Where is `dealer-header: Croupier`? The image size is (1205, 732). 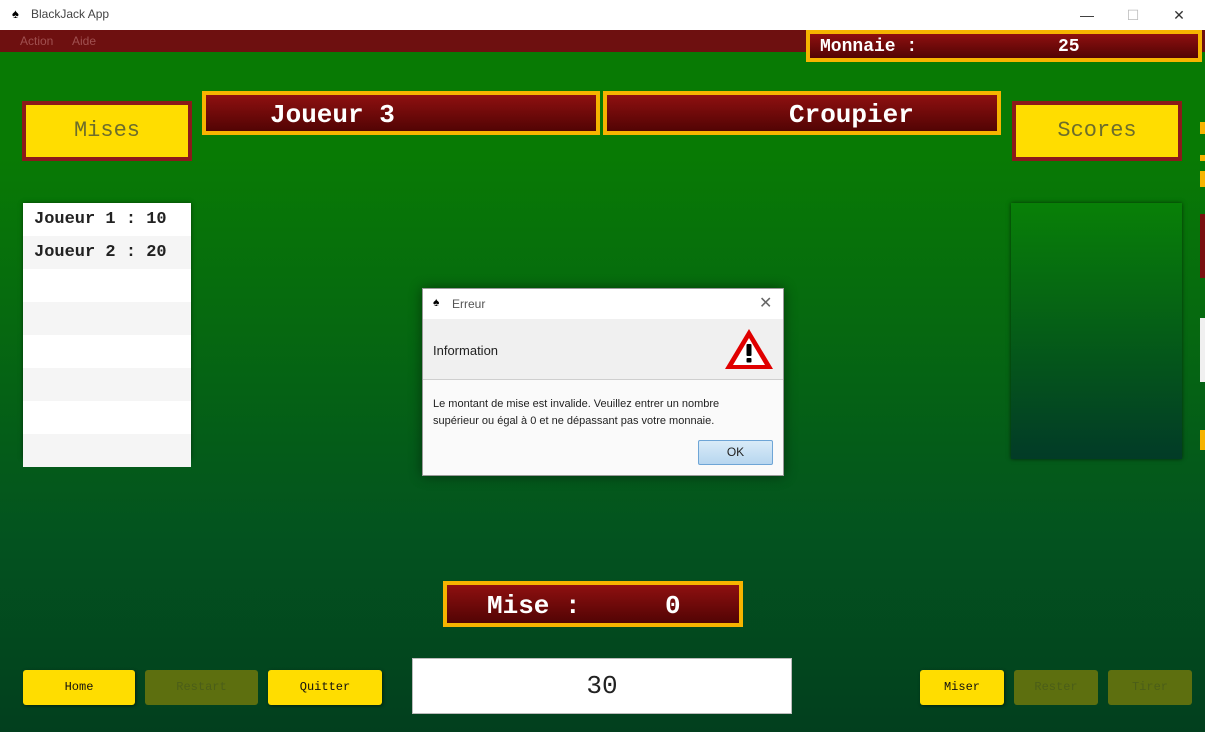
dealer-header: Croupier is located at coordinates (802, 113).